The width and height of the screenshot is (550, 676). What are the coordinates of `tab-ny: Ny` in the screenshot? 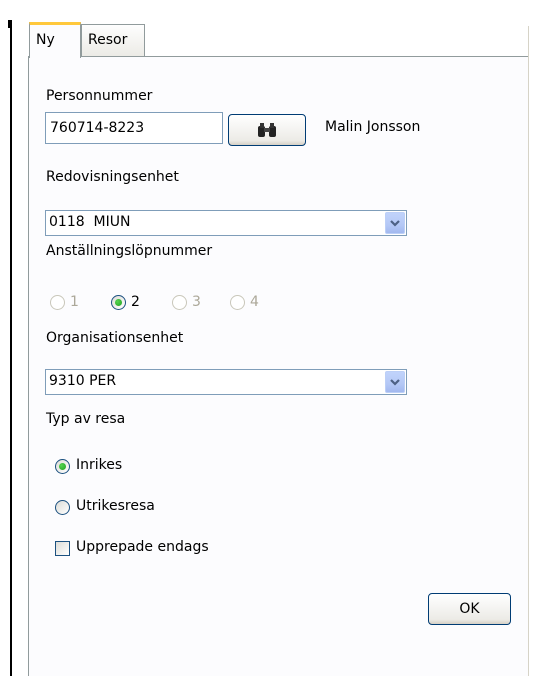 It's located at (55, 40).